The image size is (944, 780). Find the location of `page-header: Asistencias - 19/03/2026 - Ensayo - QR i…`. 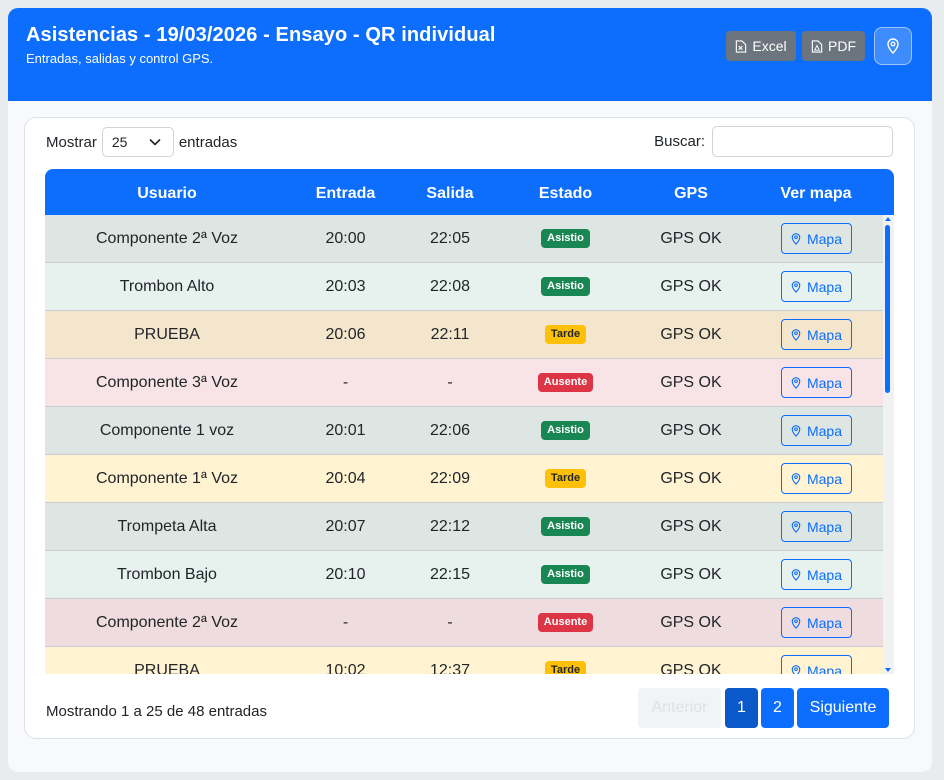

page-header: Asistencias - 19/03/2026 - Ensayo - QR i… is located at coordinates (470, 54).